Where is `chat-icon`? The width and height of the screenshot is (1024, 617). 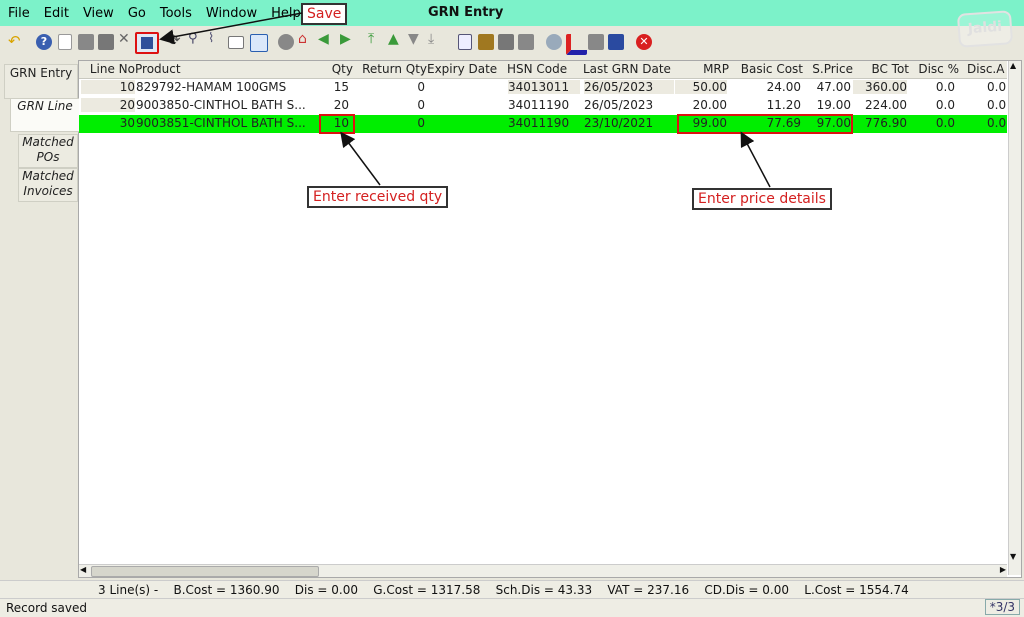
chat-icon is located at coordinates (236, 42).